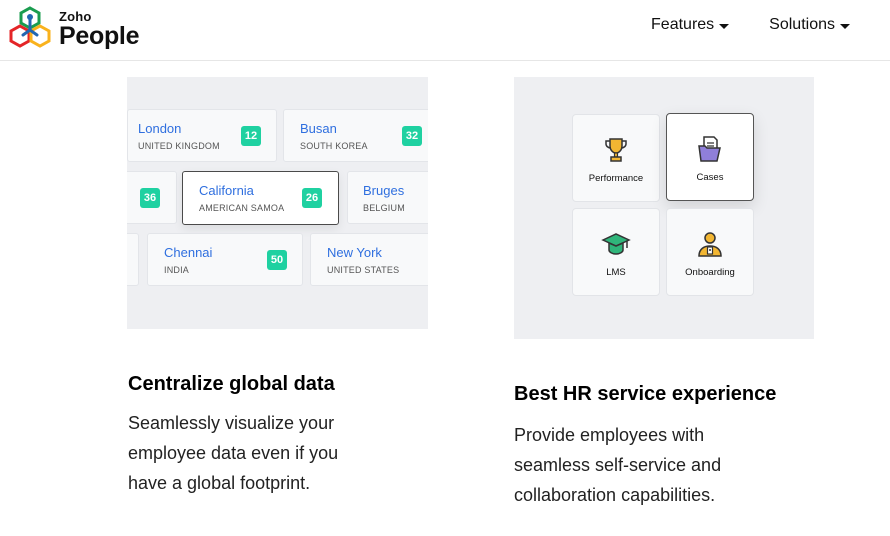 The height and width of the screenshot is (536, 890). I want to click on city-card-partial: 36, so click(152, 197).